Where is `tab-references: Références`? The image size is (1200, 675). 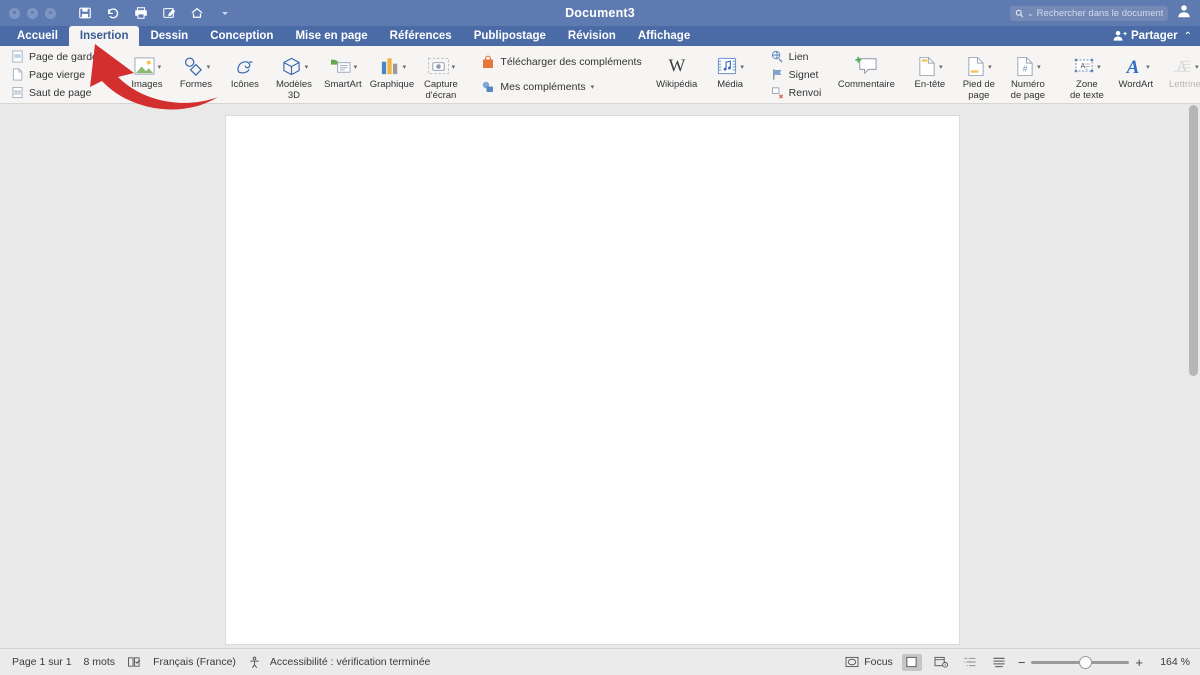 tab-references: Références is located at coordinates (421, 36).